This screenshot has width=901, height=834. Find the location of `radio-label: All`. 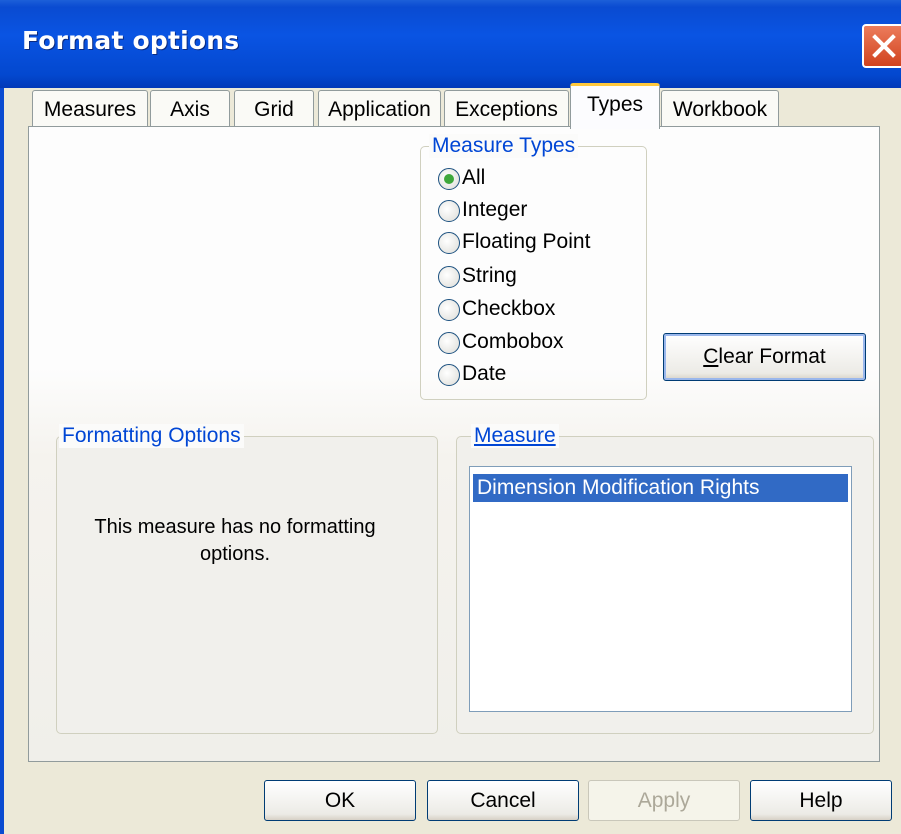

radio-label: All is located at coordinates (474, 177).